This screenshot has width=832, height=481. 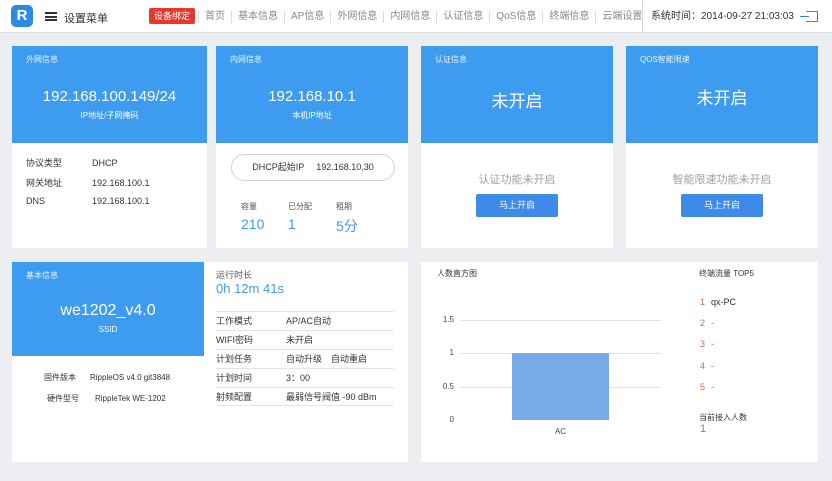 What do you see at coordinates (249, 206) in the screenshot?
I see `stat-label: 容量` at bounding box center [249, 206].